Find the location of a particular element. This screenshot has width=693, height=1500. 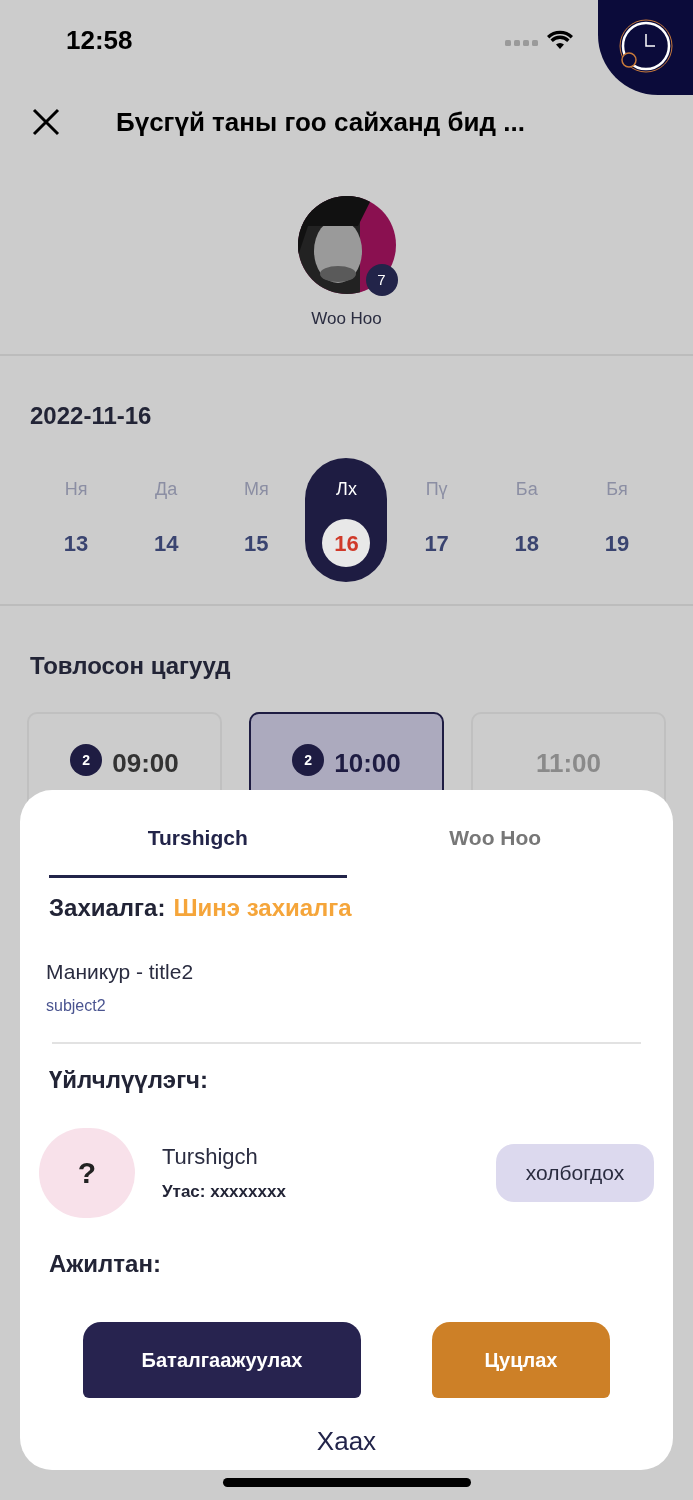

section-heading: Үйлчлүүлэгч: is located at coordinates (129, 1079).